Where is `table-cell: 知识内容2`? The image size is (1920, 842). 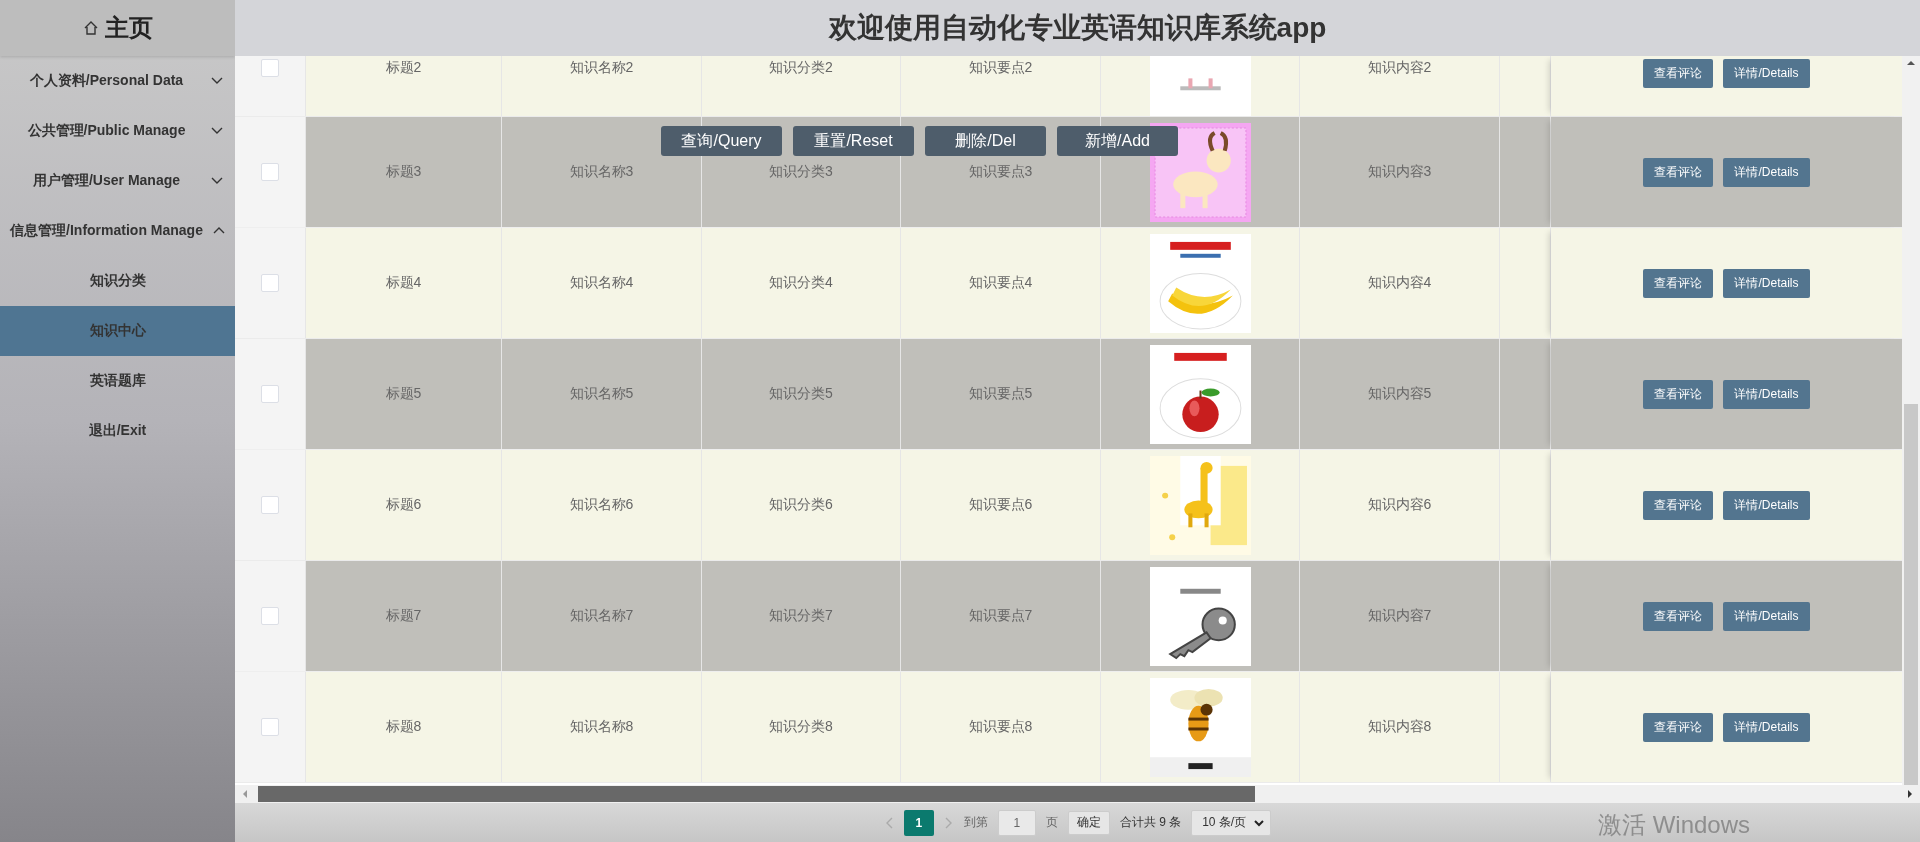
table-cell: 知识内容2 is located at coordinates (1399, 68).